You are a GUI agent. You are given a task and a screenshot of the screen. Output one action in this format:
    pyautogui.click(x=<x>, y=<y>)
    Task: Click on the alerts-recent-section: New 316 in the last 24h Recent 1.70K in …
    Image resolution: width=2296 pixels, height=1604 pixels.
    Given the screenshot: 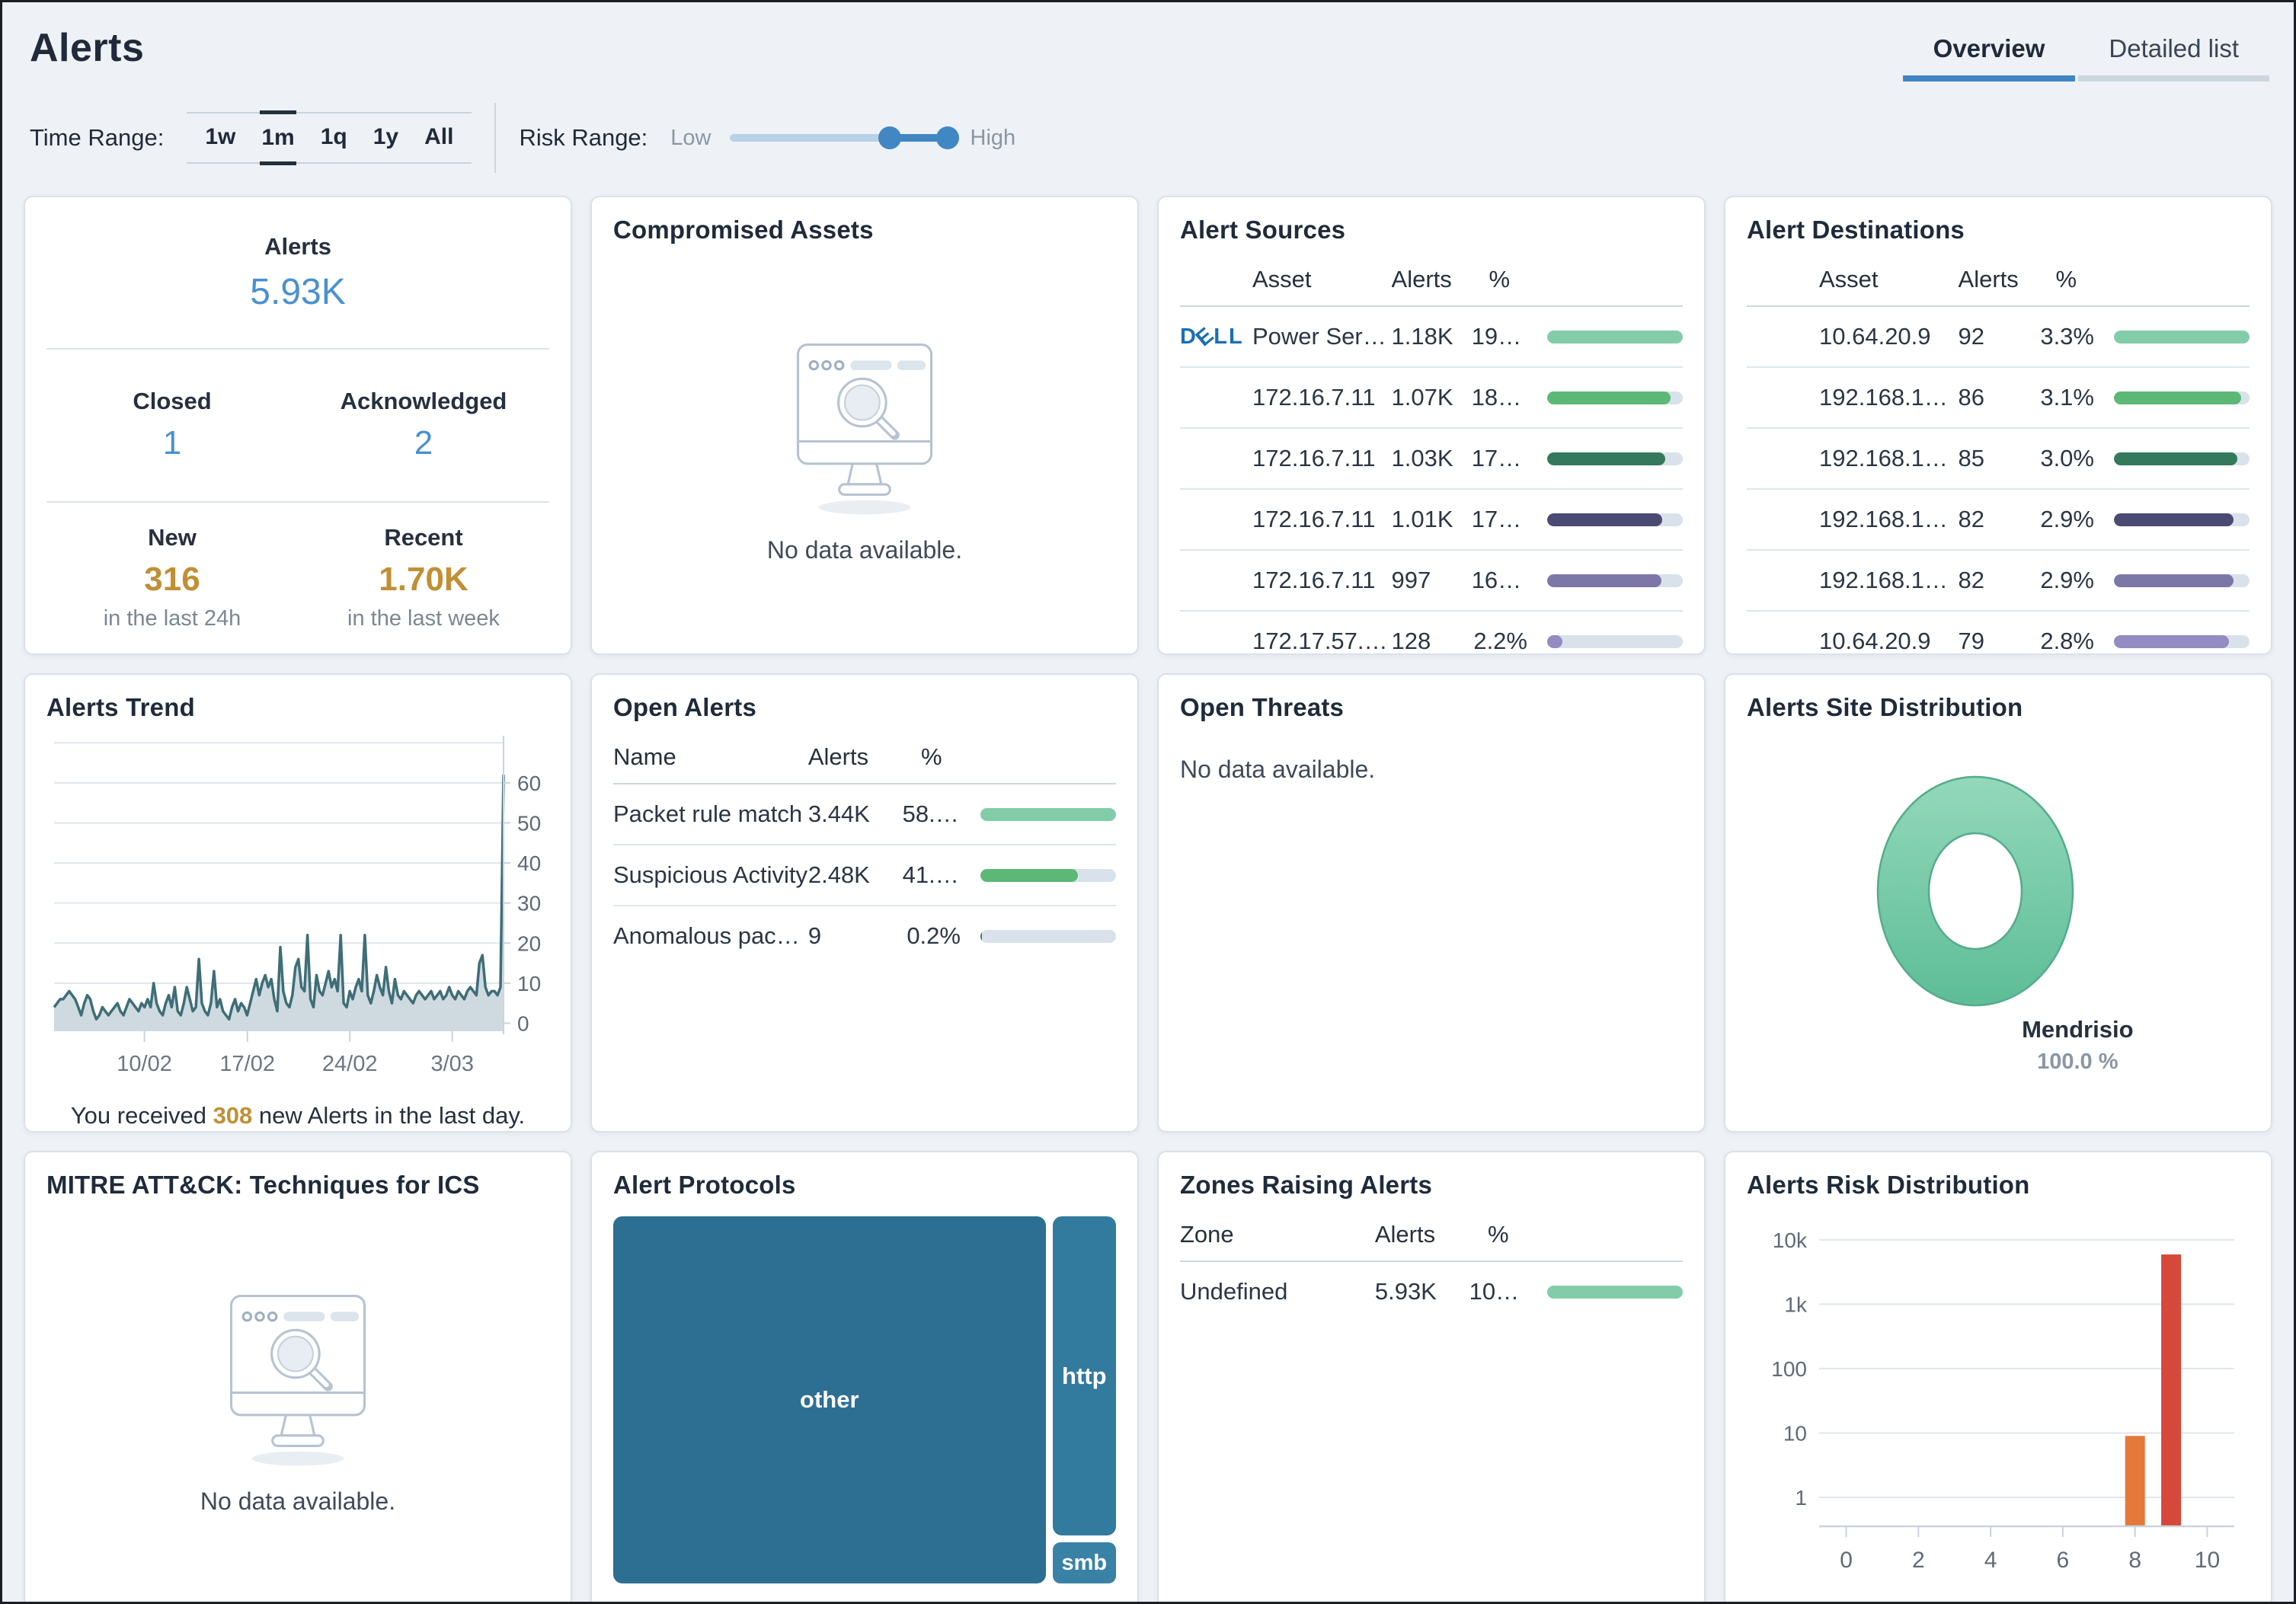 What is the action you would take?
    pyautogui.click(x=297, y=576)
    